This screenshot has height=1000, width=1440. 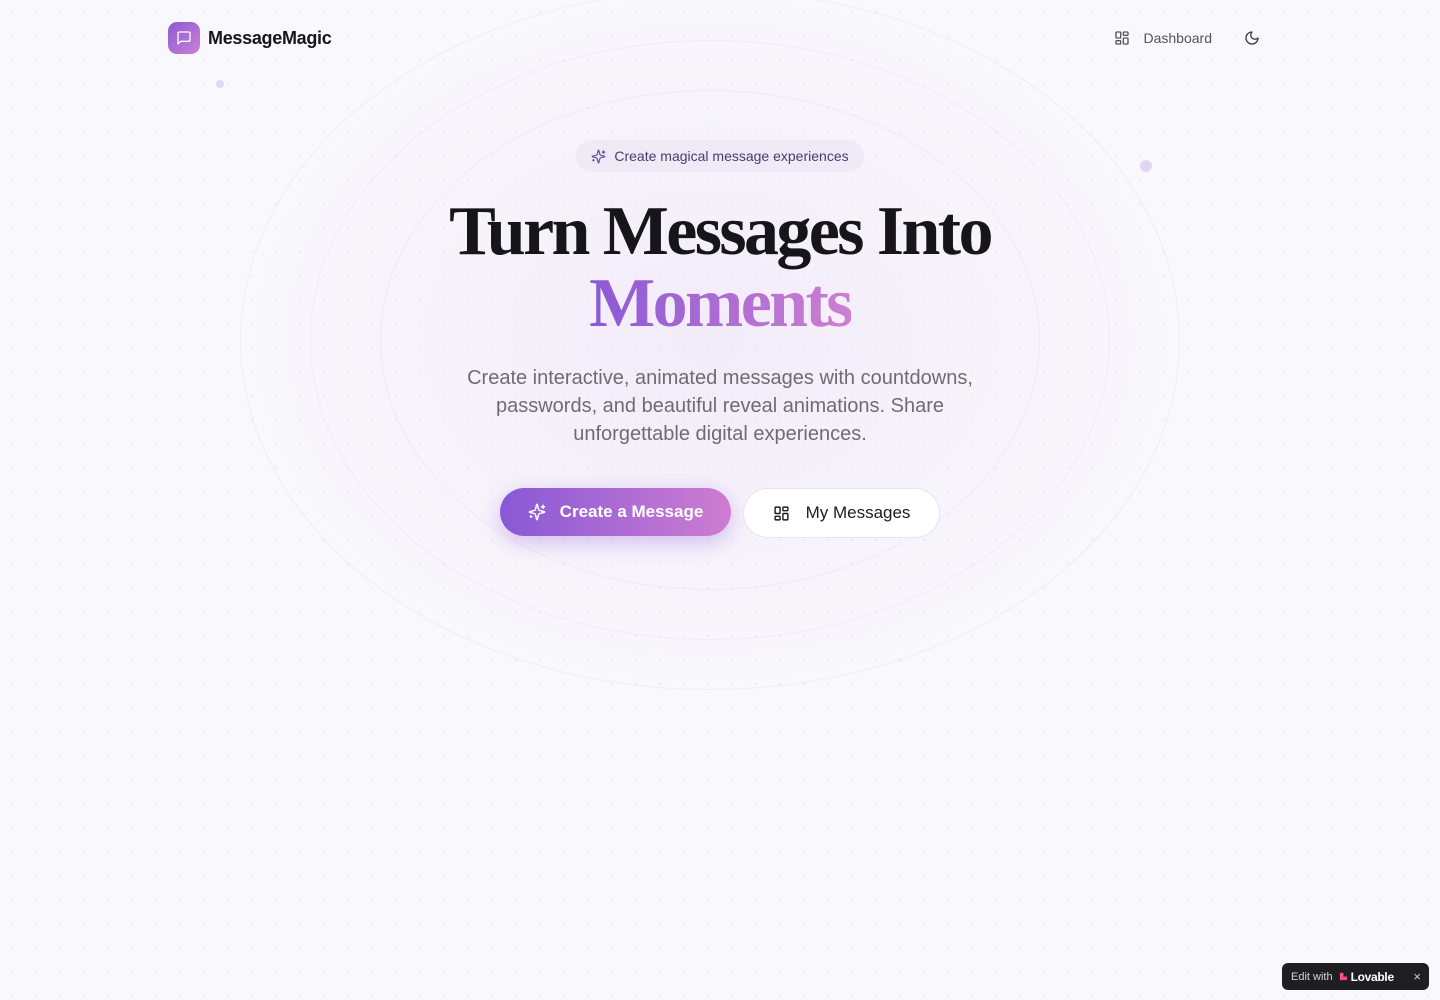 I want to click on logo, so click(x=184, y=38).